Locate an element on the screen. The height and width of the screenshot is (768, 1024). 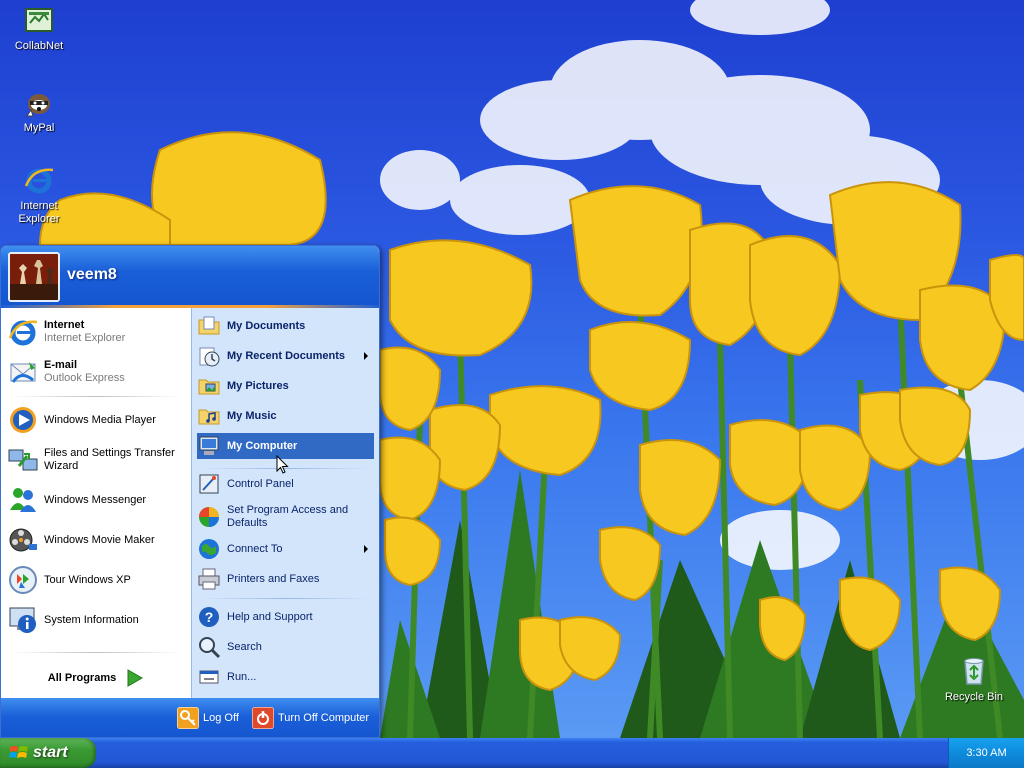
pinned-title: E-mail is located at coordinates (61, 365).